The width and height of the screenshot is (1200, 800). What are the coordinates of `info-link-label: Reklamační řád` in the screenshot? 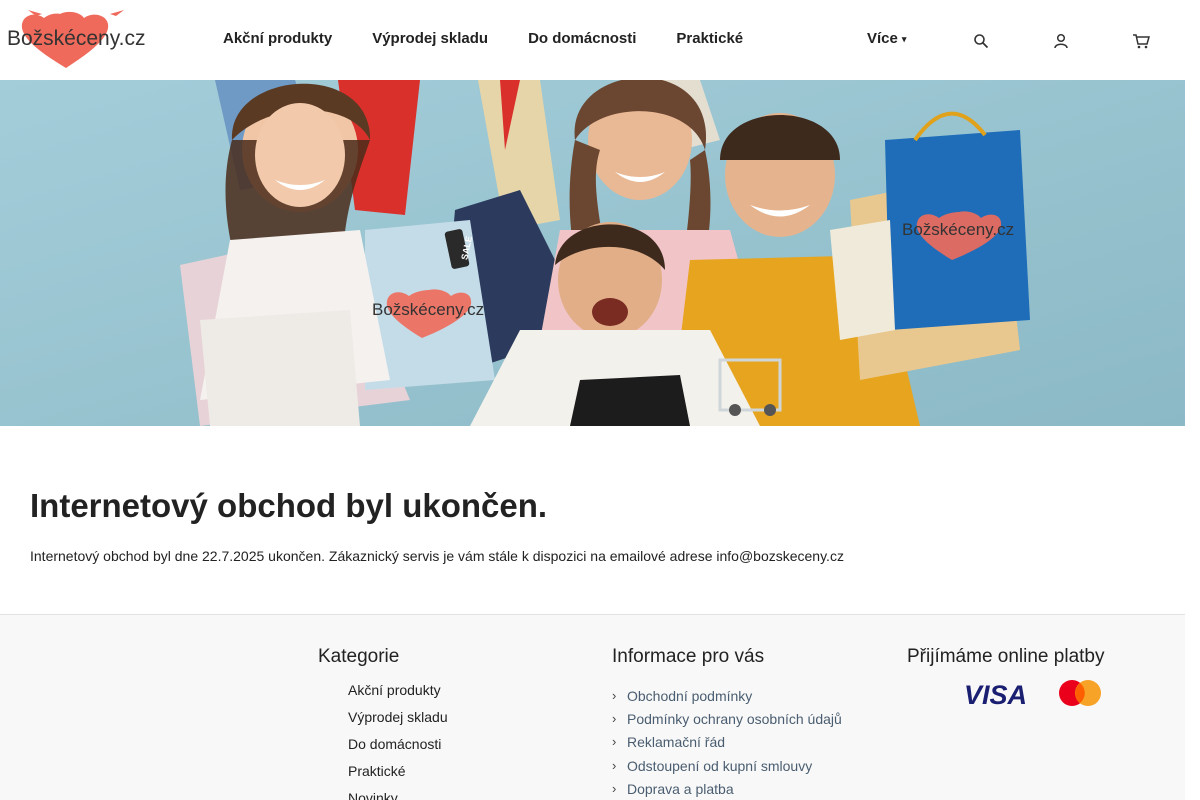 It's located at (676, 742).